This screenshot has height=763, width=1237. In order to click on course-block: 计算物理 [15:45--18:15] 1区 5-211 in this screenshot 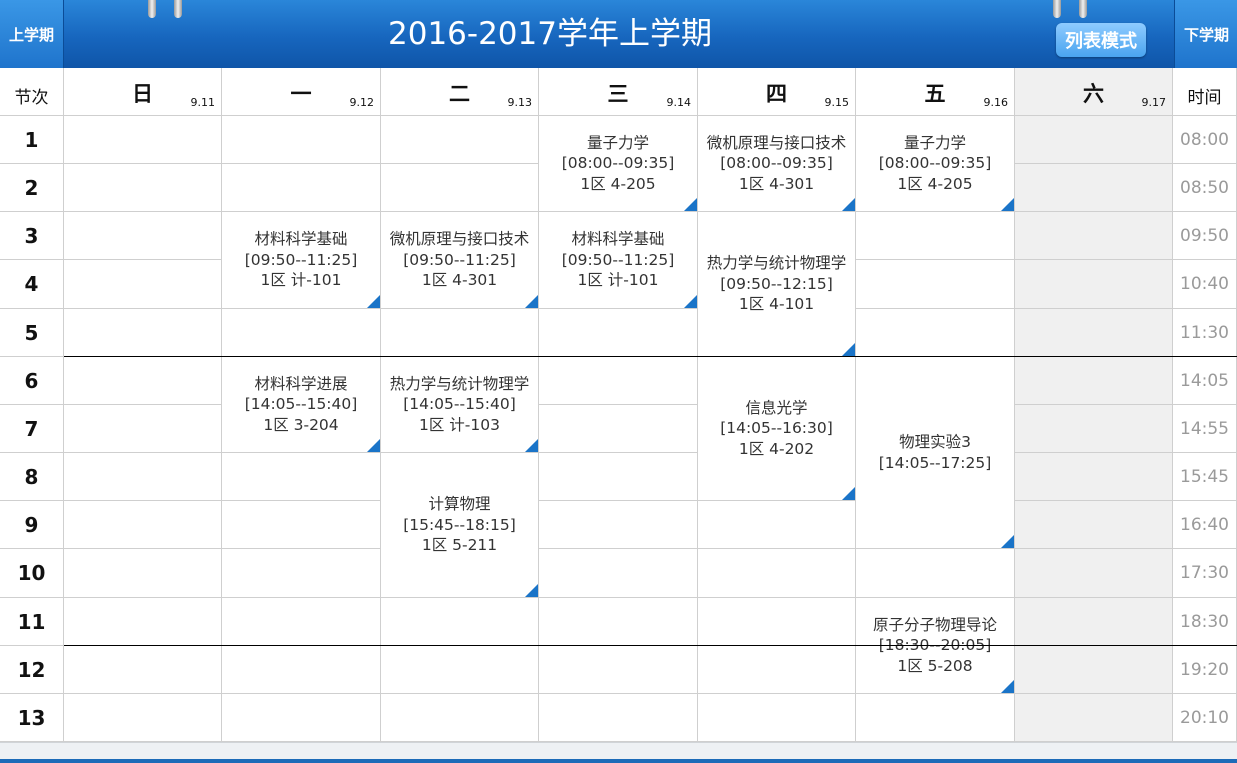, I will do `click(459, 525)`.